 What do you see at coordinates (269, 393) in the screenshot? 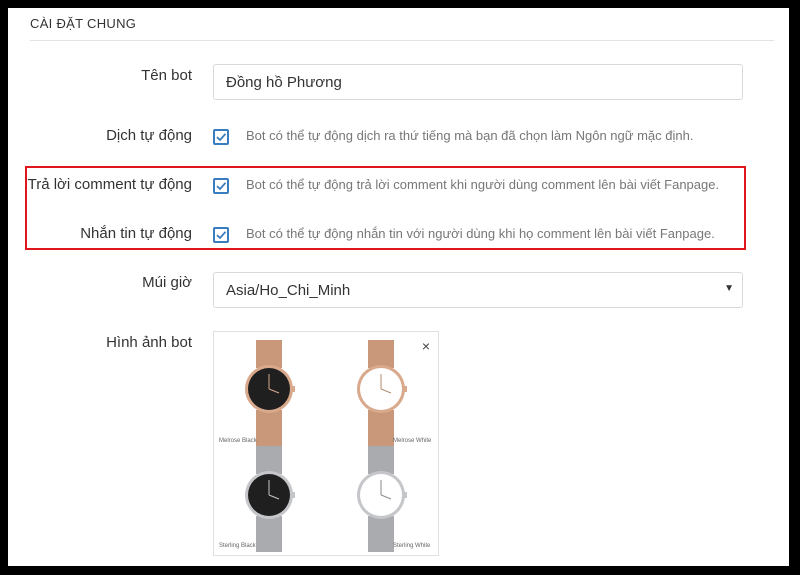
I see `watch-image: Melrose Black` at bounding box center [269, 393].